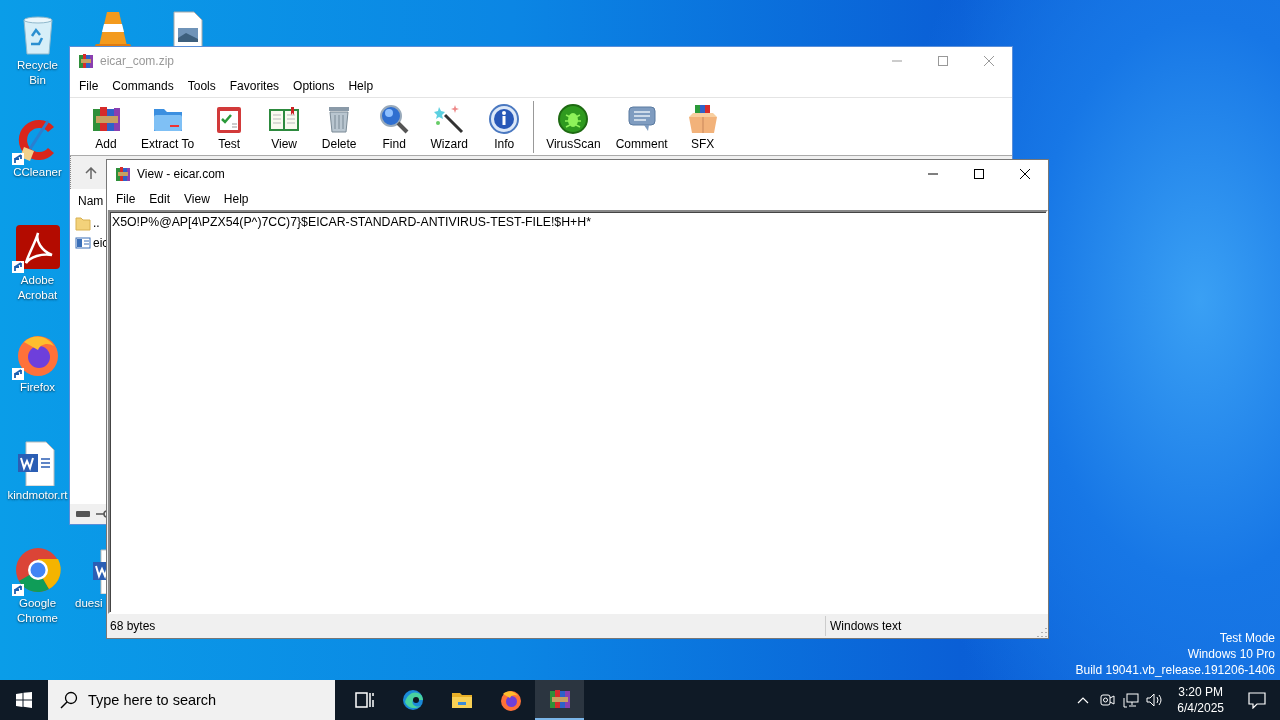 Image resolution: width=1280 pixels, height=720 pixels. What do you see at coordinates (24, 700) in the screenshot?
I see `windows-logo-icon` at bounding box center [24, 700].